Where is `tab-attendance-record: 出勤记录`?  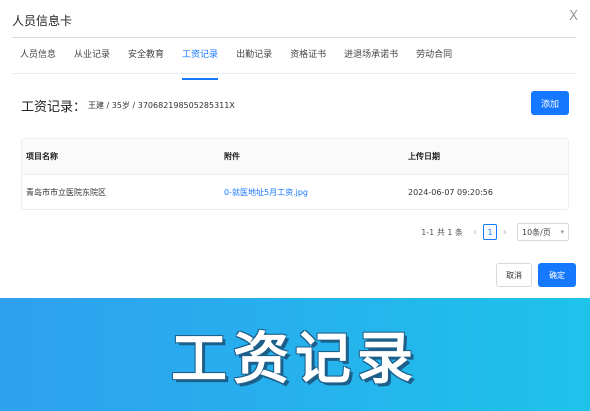 tab-attendance-record: 出勤记录 is located at coordinates (254, 59).